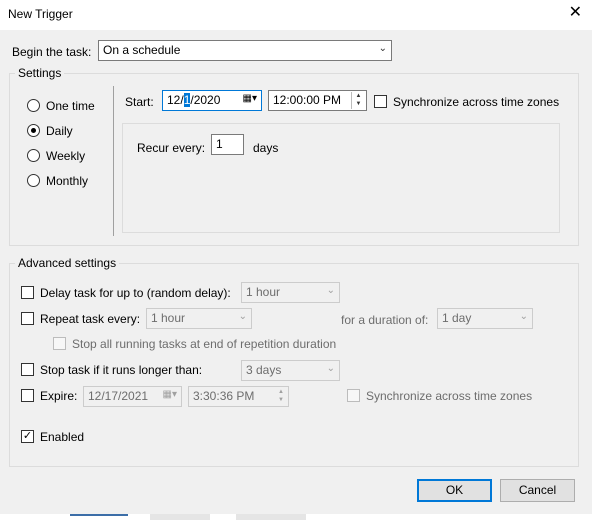  I want to click on stop-longer-checkbox, so click(27, 369).